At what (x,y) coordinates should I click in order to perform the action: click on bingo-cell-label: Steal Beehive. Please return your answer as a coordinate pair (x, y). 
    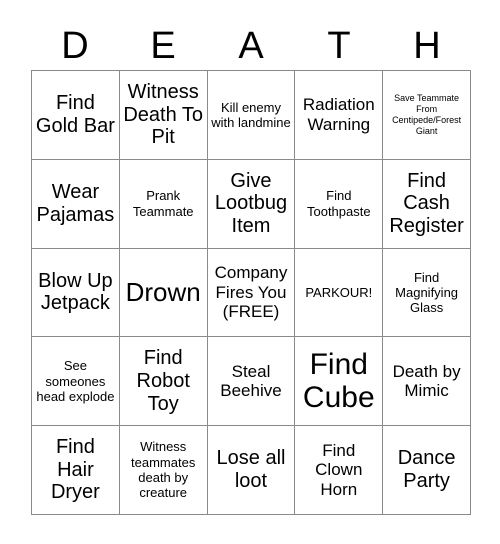
    Looking at the image, I should click on (251, 381).